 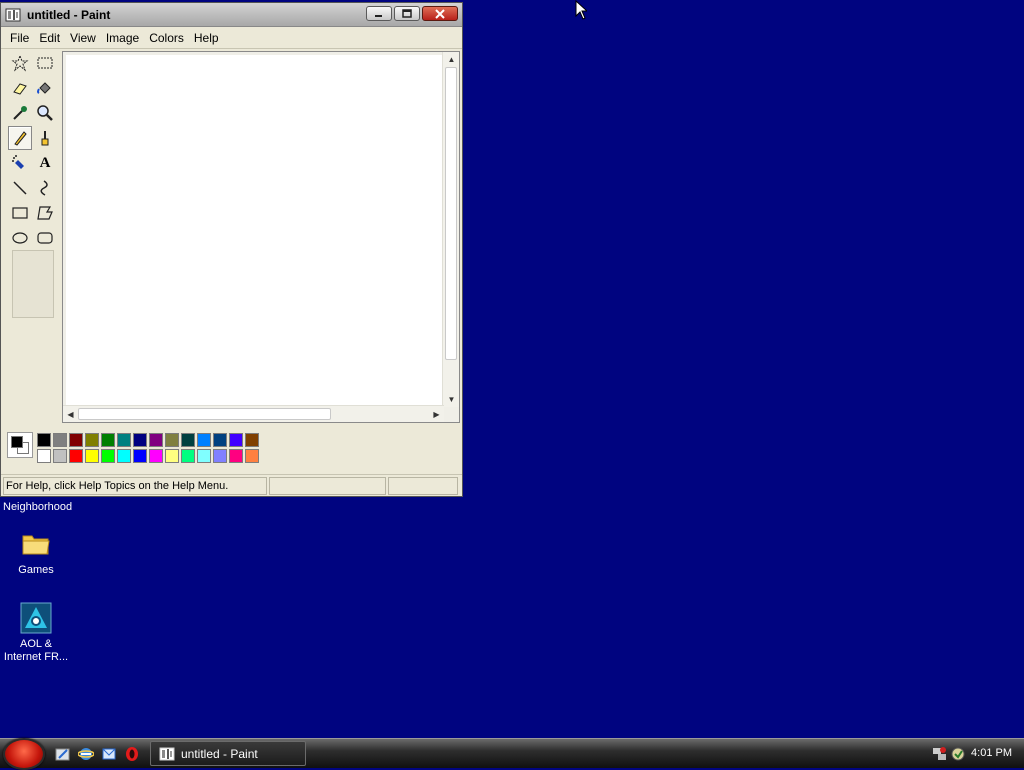 I want to click on maximize-icon, so click(x=407, y=13).